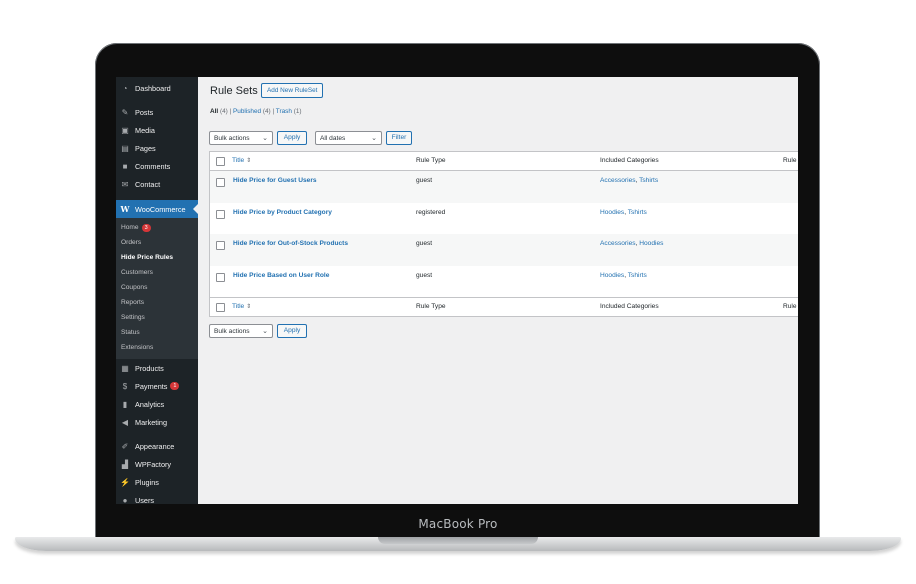  Describe the element at coordinates (333, 138) in the screenshot. I see `select-value: All dates` at that location.